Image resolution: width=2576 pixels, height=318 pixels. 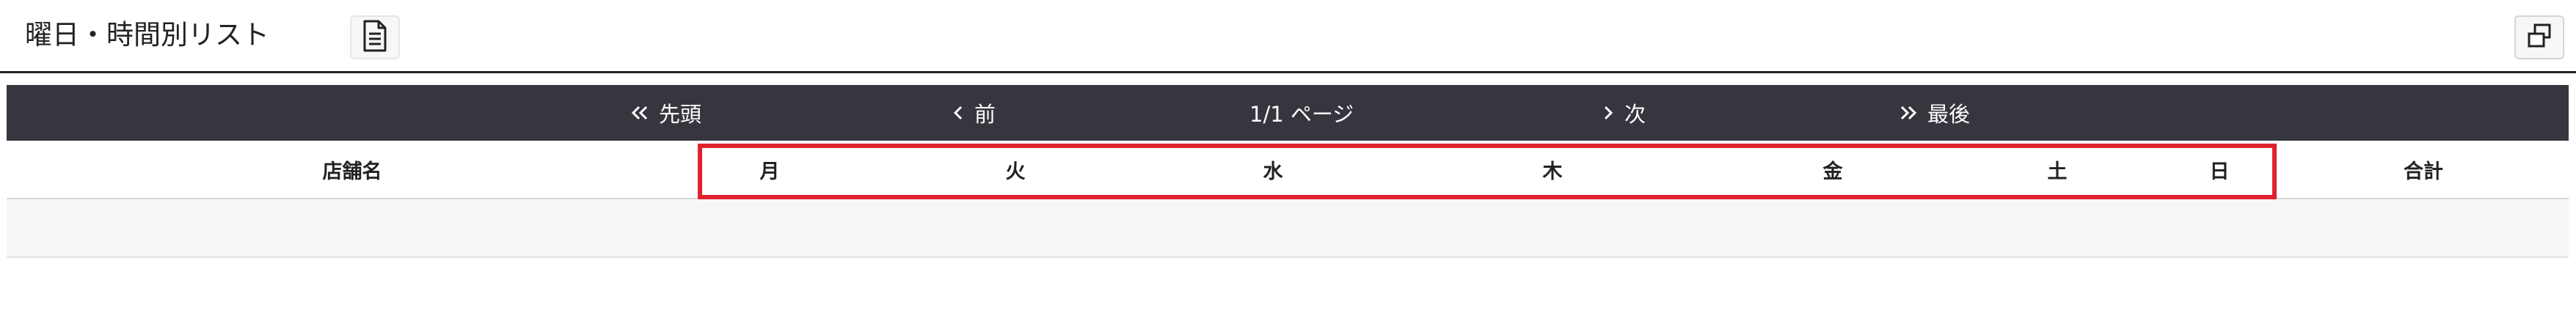 What do you see at coordinates (958, 113) in the screenshot?
I see `chevron-left-icon` at bounding box center [958, 113].